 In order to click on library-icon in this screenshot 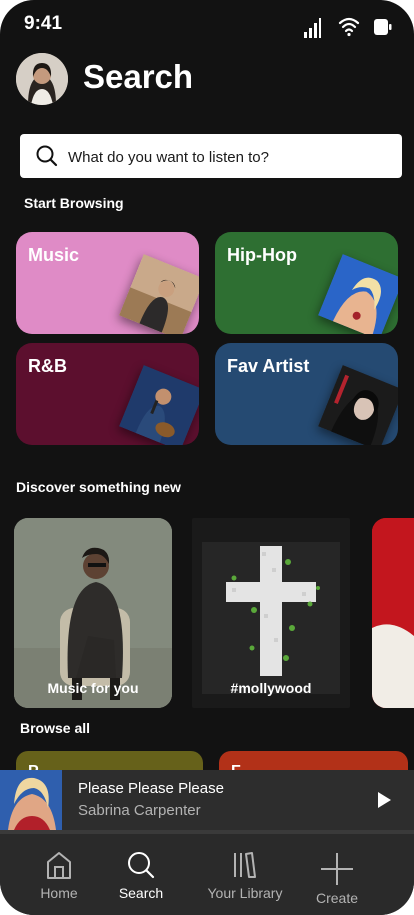, I will do `click(245, 865)`.